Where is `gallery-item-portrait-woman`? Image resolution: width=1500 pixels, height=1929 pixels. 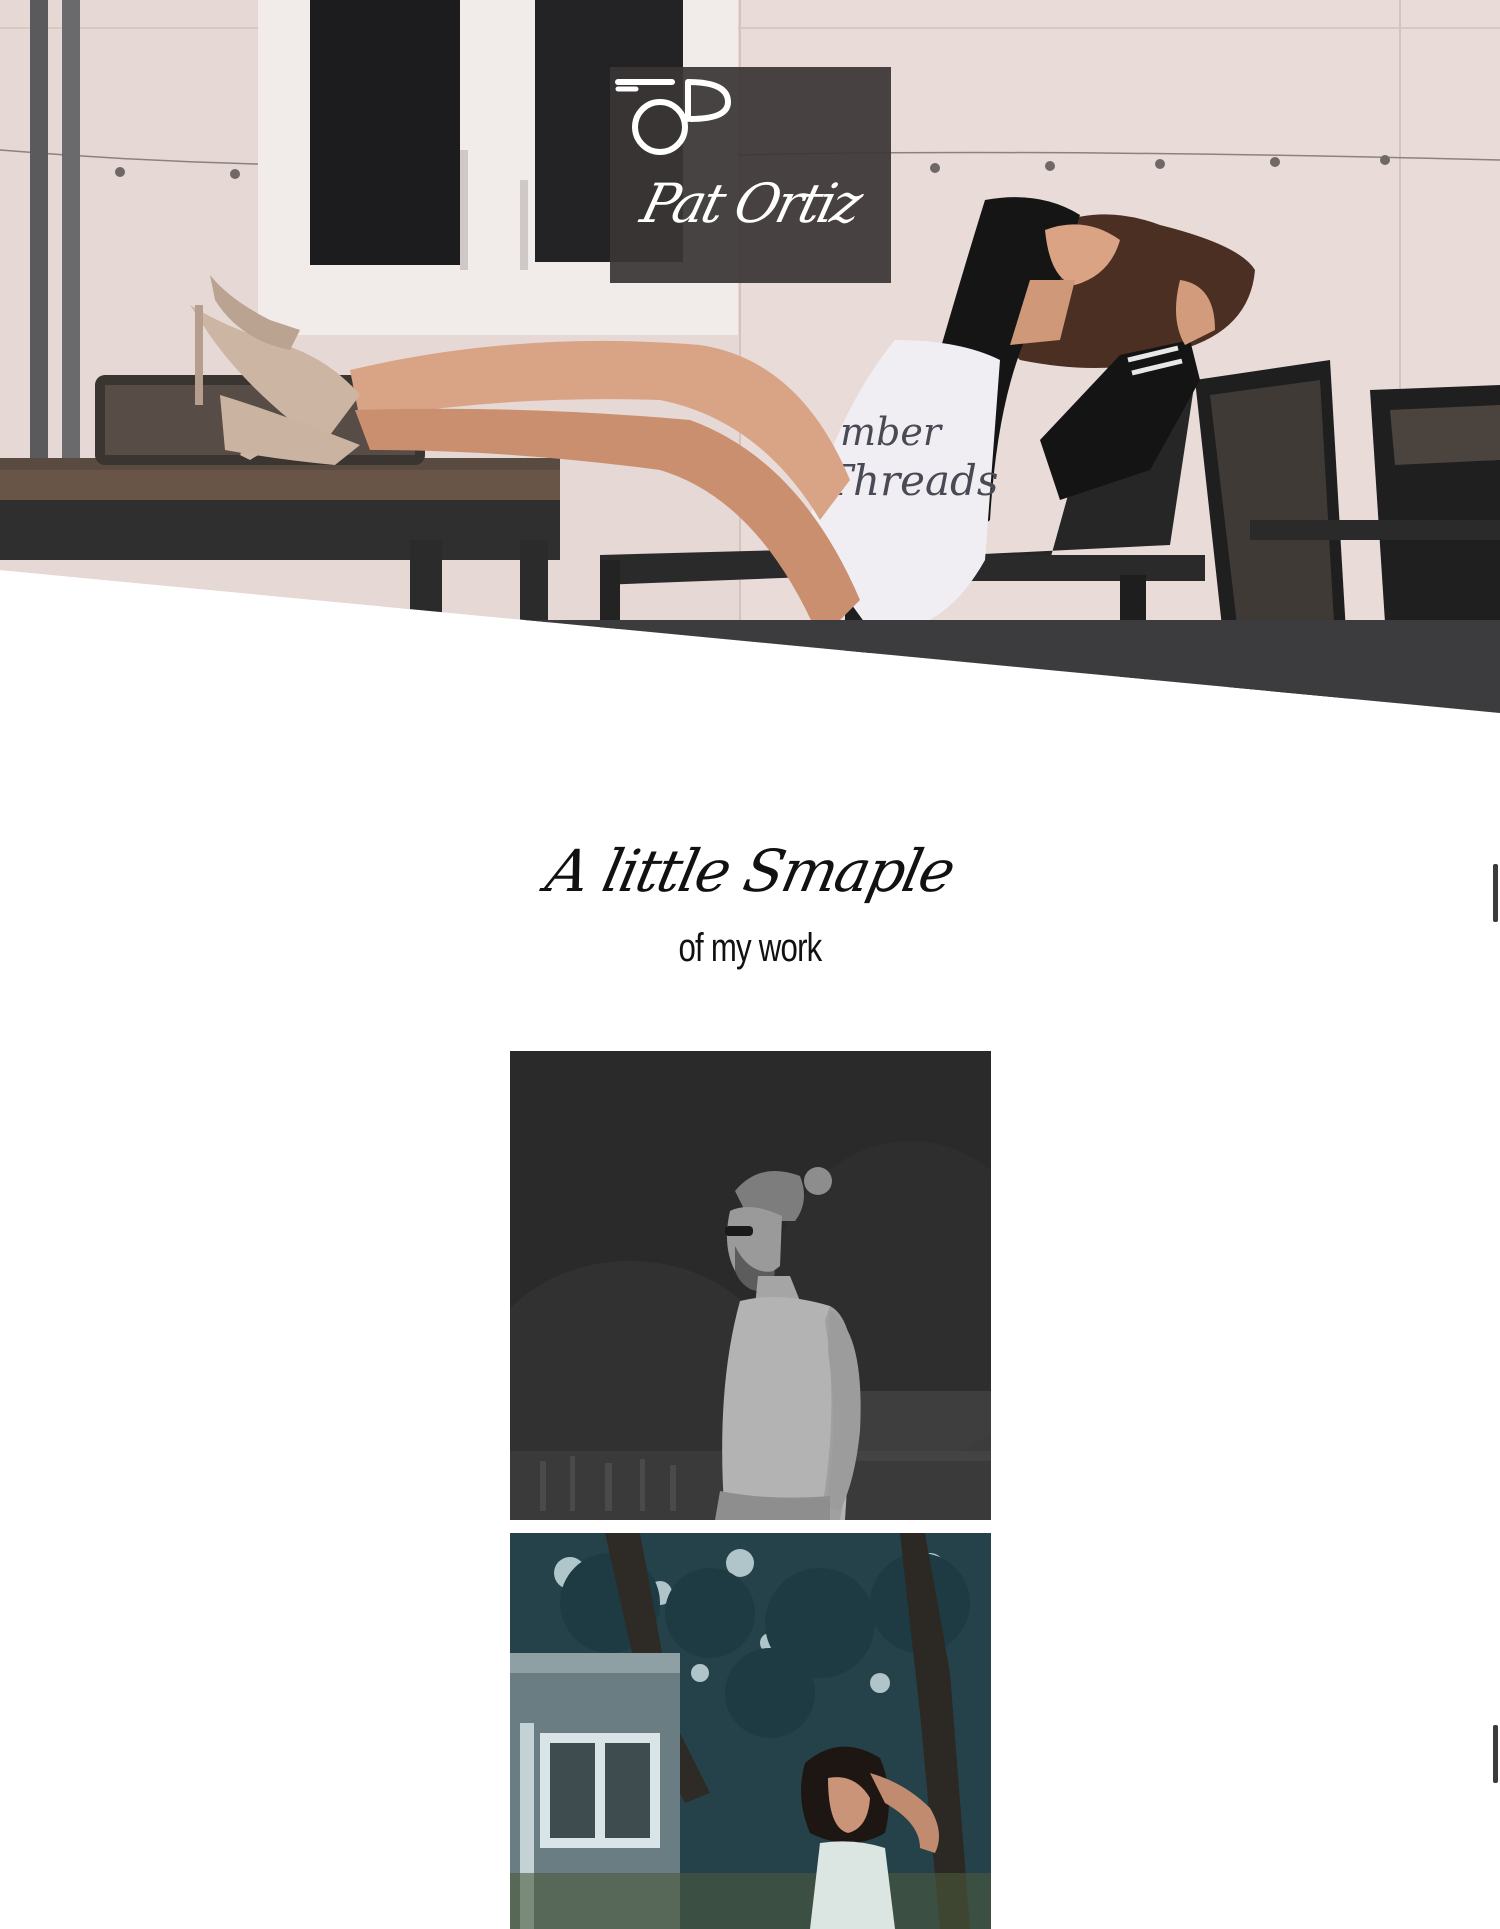 gallery-item-portrait-woman is located at coordinates (750, 1731).